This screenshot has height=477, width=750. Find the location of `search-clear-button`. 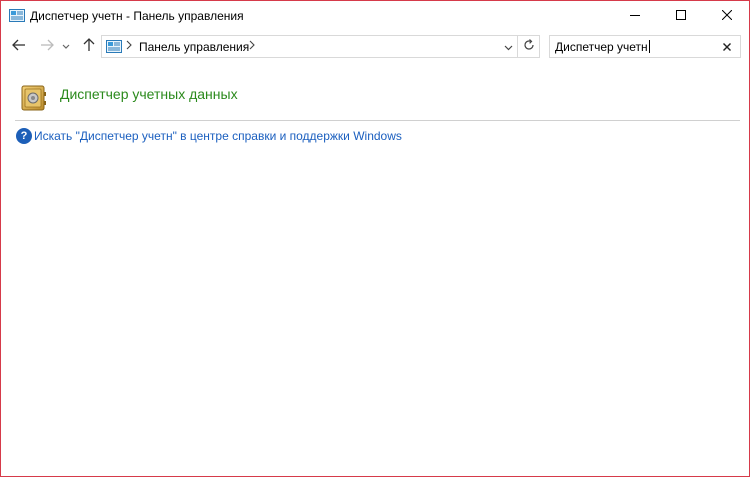

search-clear-button is located at coordinates (727, 47).